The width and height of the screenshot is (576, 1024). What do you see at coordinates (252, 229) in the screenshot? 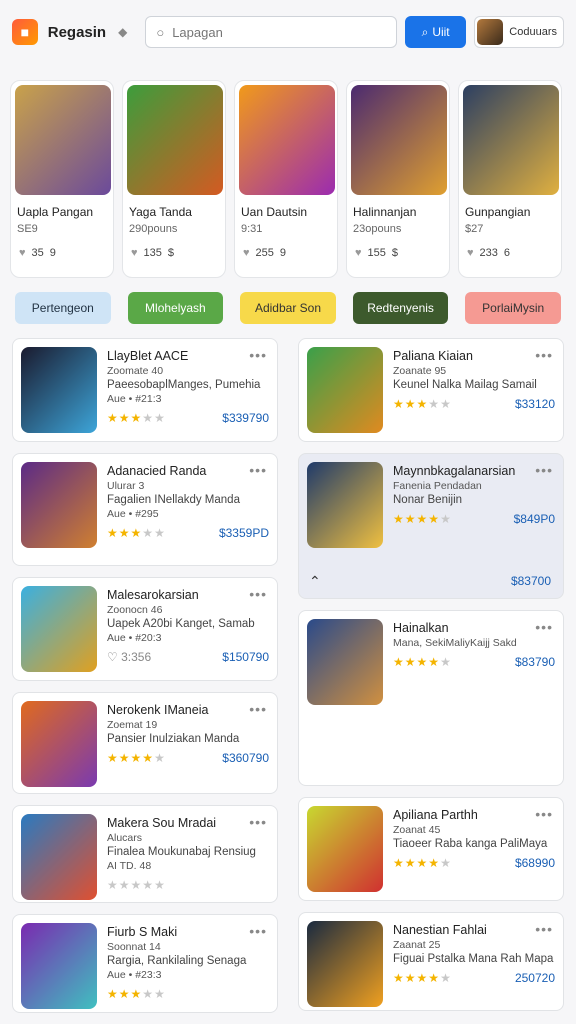
I see `featured-subtitle: 9:31` at bounding box center [252, 229].